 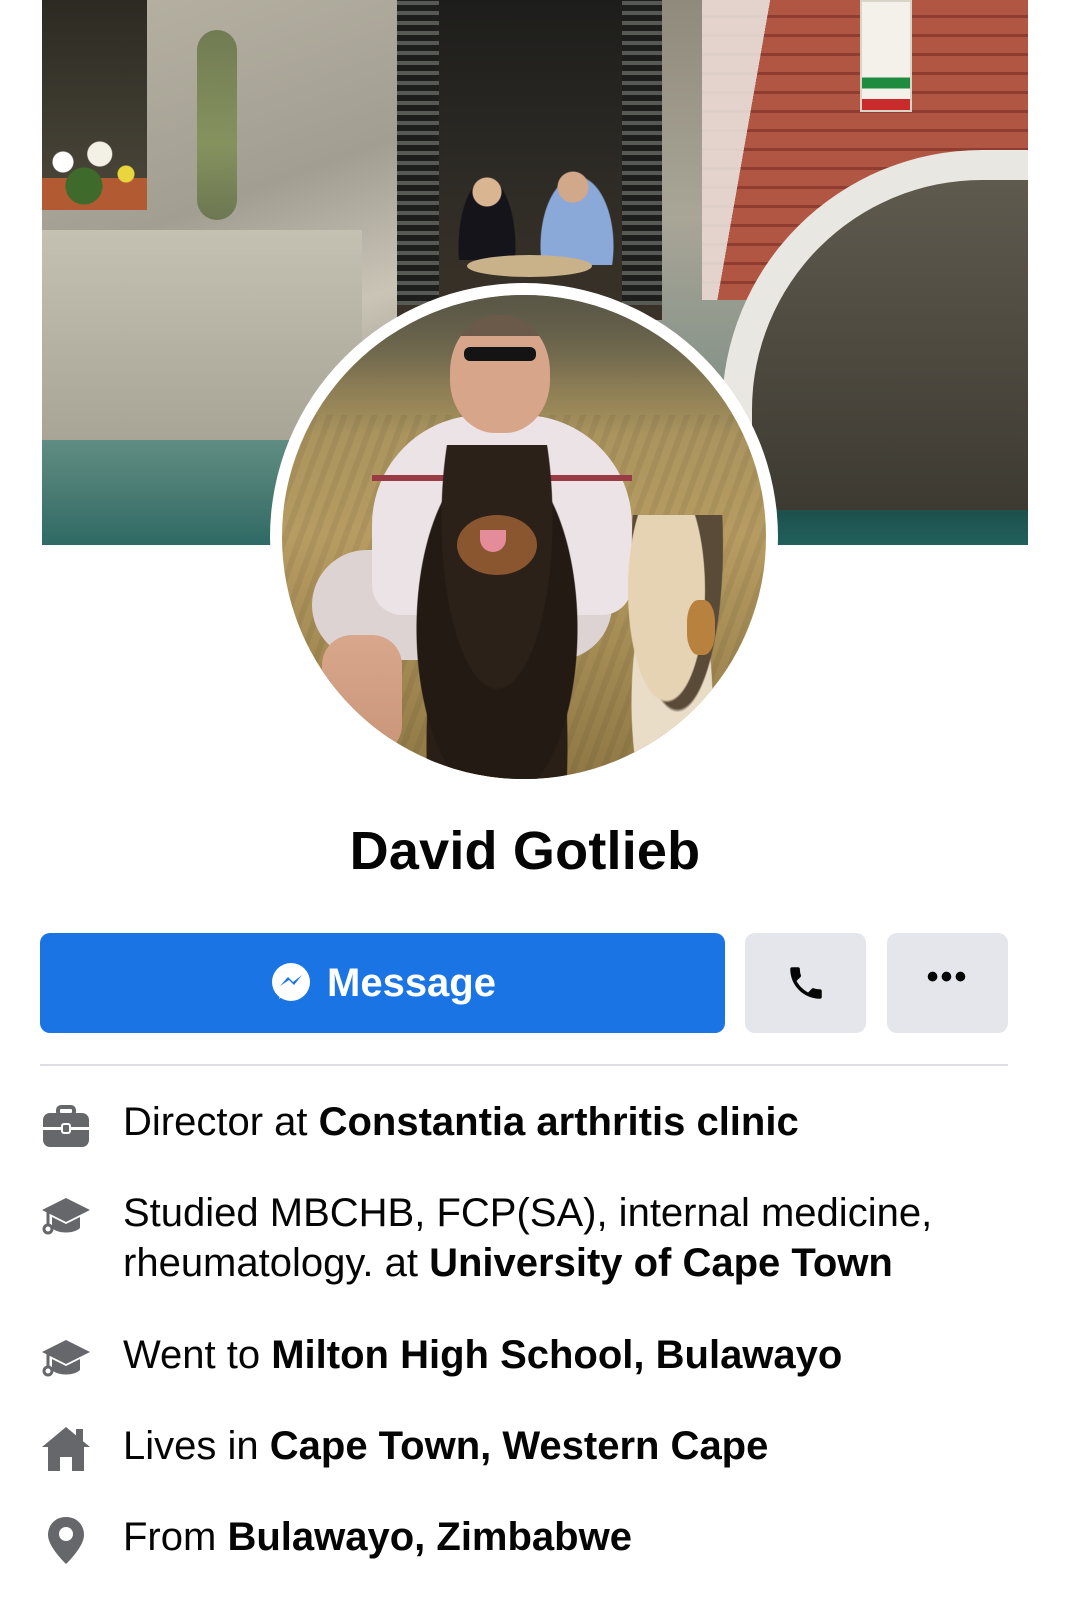 I want to click on intro-text: Went to Milton High School, Bulawayo, so click(x=483, y=1355).